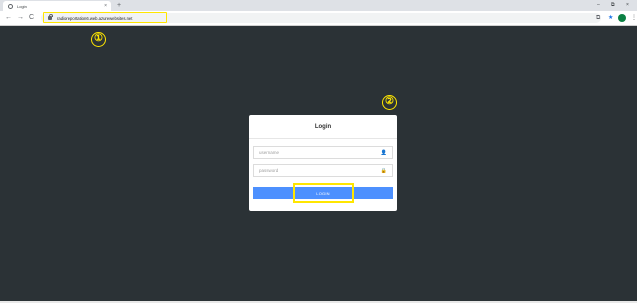 This screenshot has height=303, width=637. What do you see at coordinates (323, 127) in the screenshot?
I see `login-title: Login` at bounding box center [323, 127].